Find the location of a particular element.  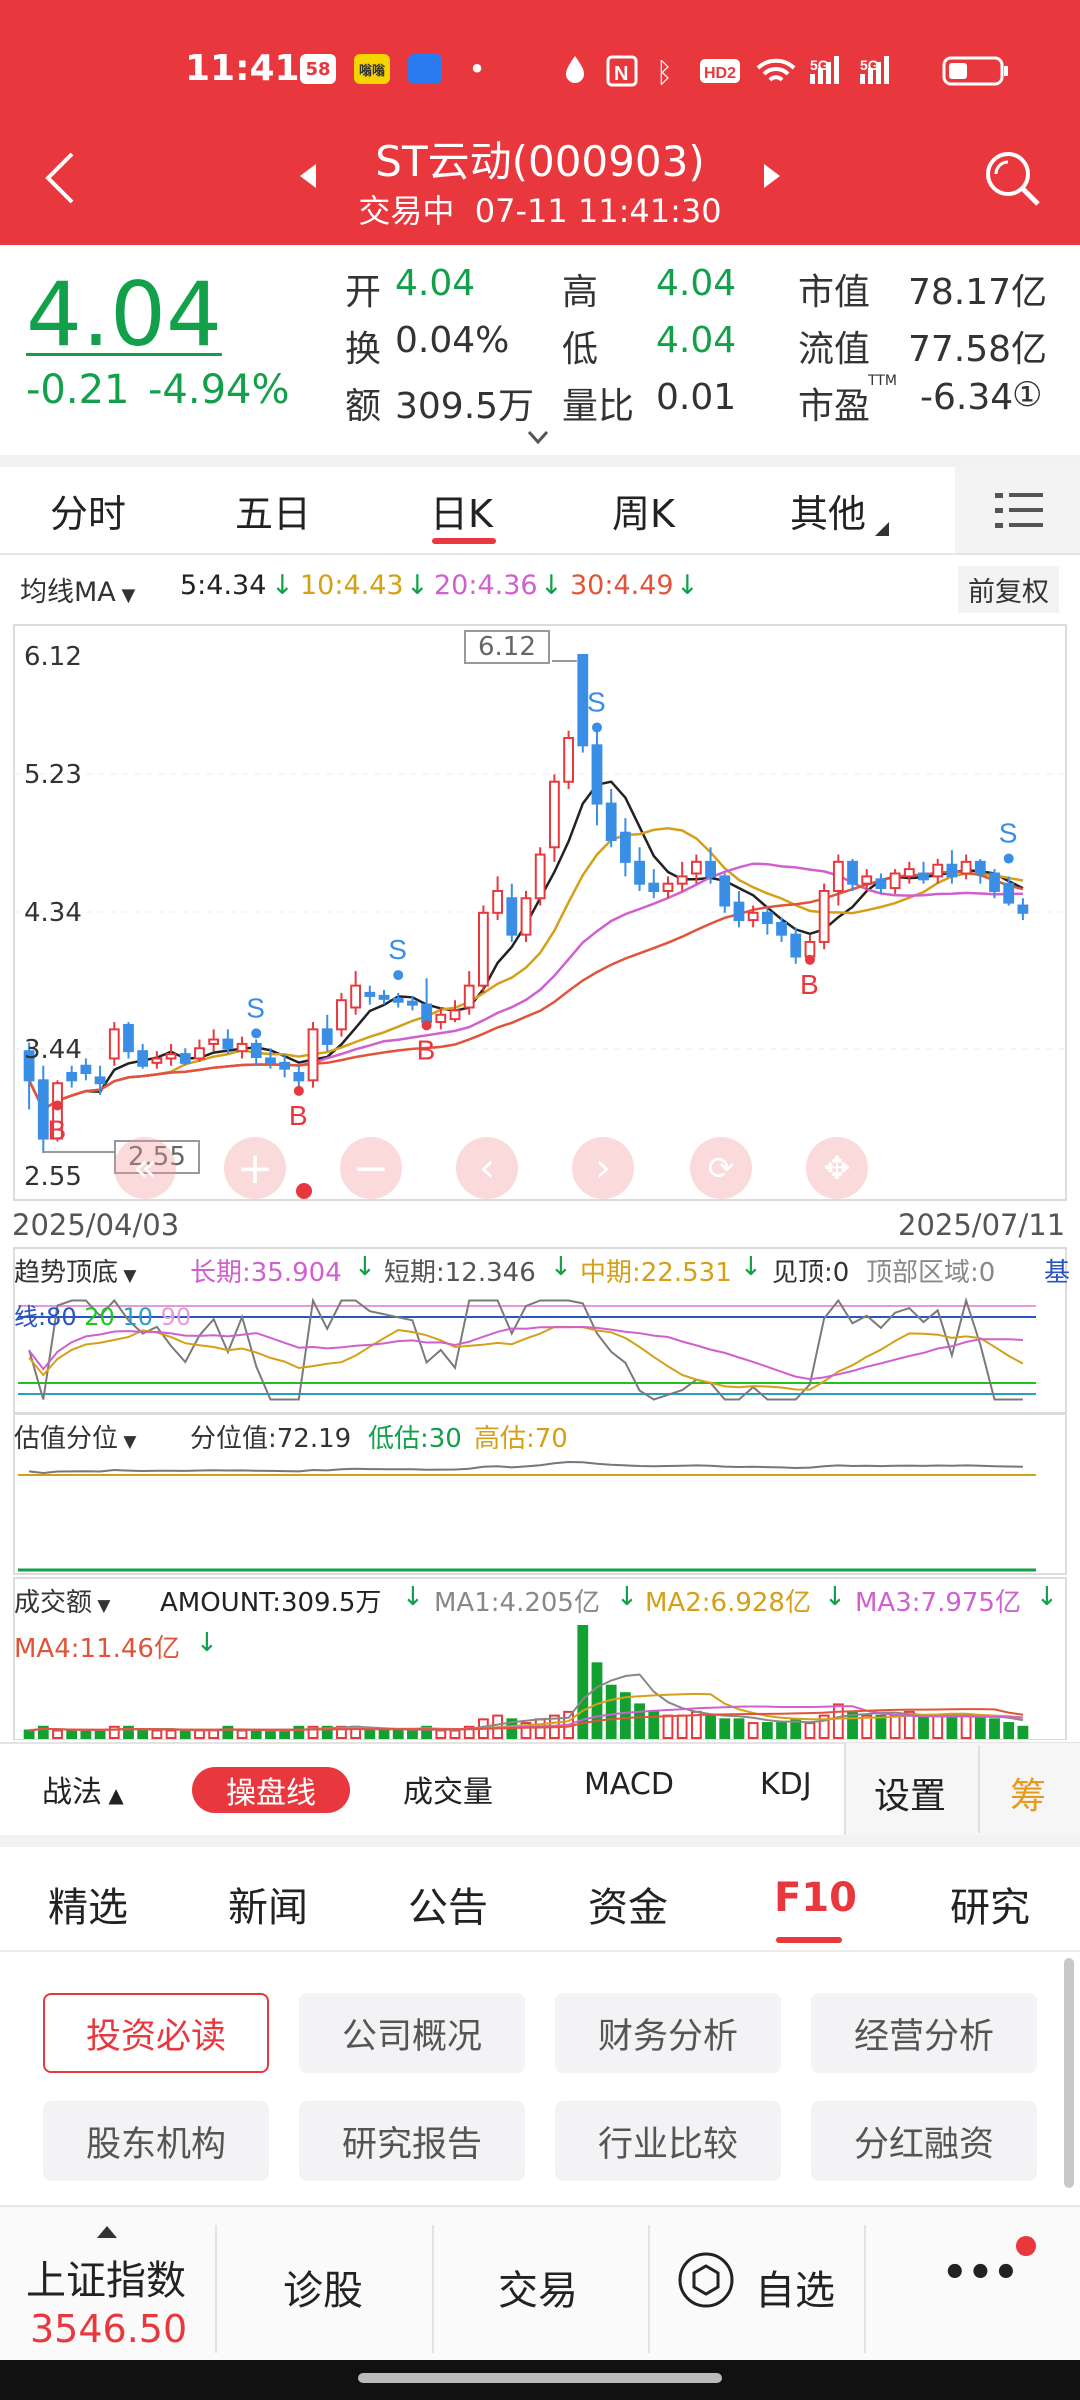

volume-ma2: MA2:6.928亿 is located at coordinates (728, 1603).